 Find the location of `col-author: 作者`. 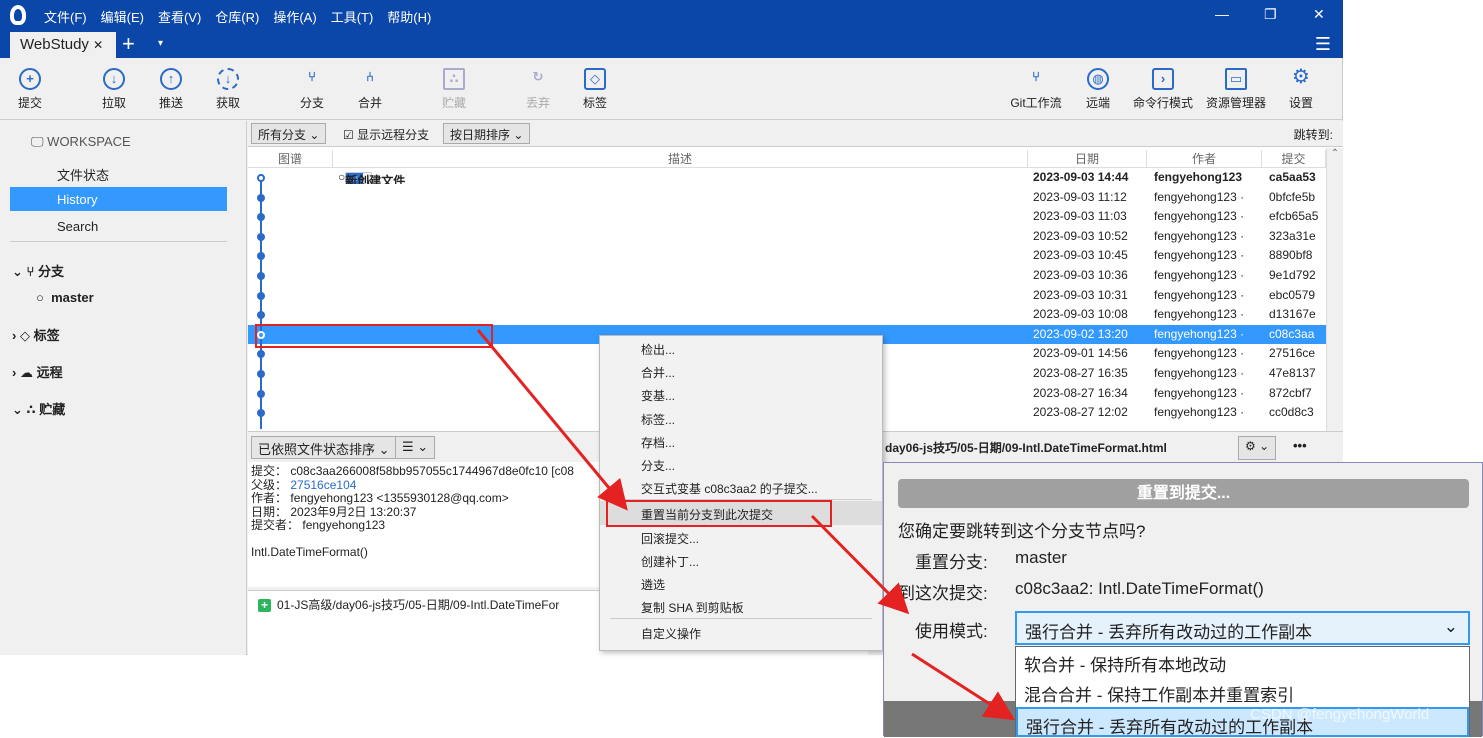

col-author: 作者 is located at coordinates (1204, 159).